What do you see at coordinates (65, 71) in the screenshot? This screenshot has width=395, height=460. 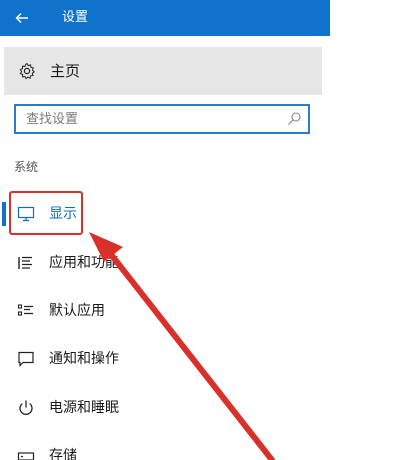 I see `home-label: 主页` at bounding box center [65, 71].